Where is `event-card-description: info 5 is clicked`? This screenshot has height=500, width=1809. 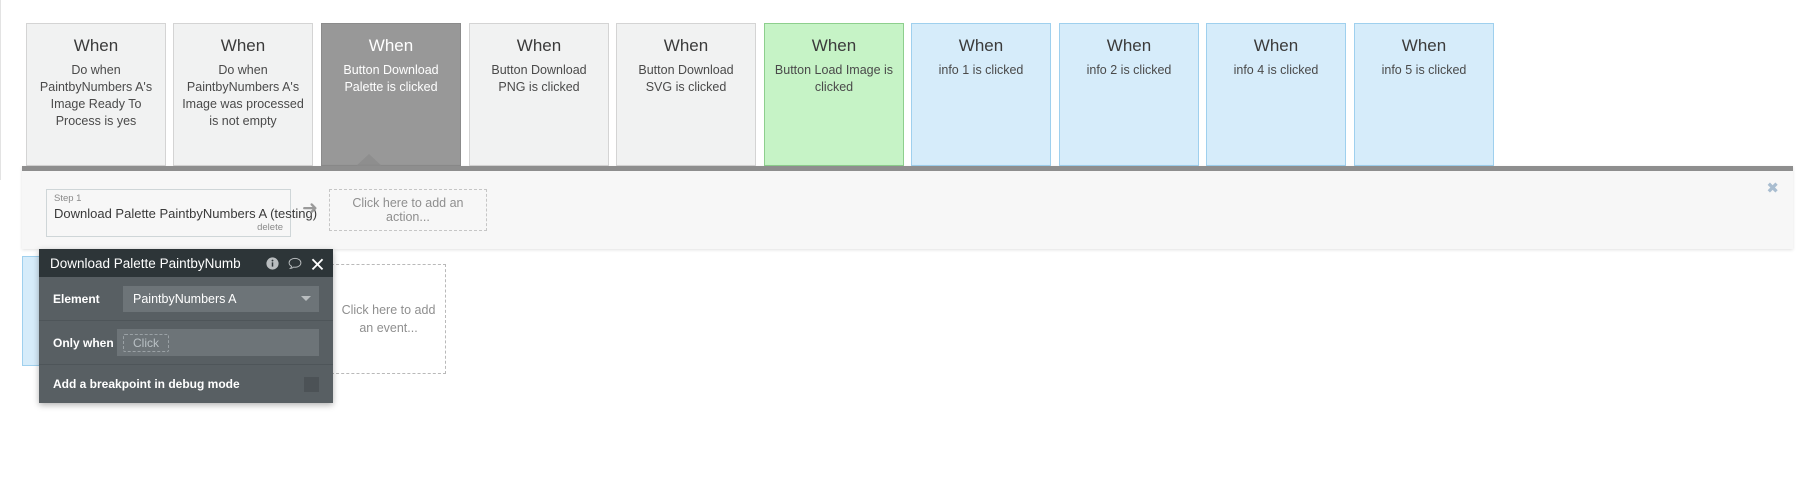
event-card-description: info 5 is clicked is located at coordinates (1424, 70).